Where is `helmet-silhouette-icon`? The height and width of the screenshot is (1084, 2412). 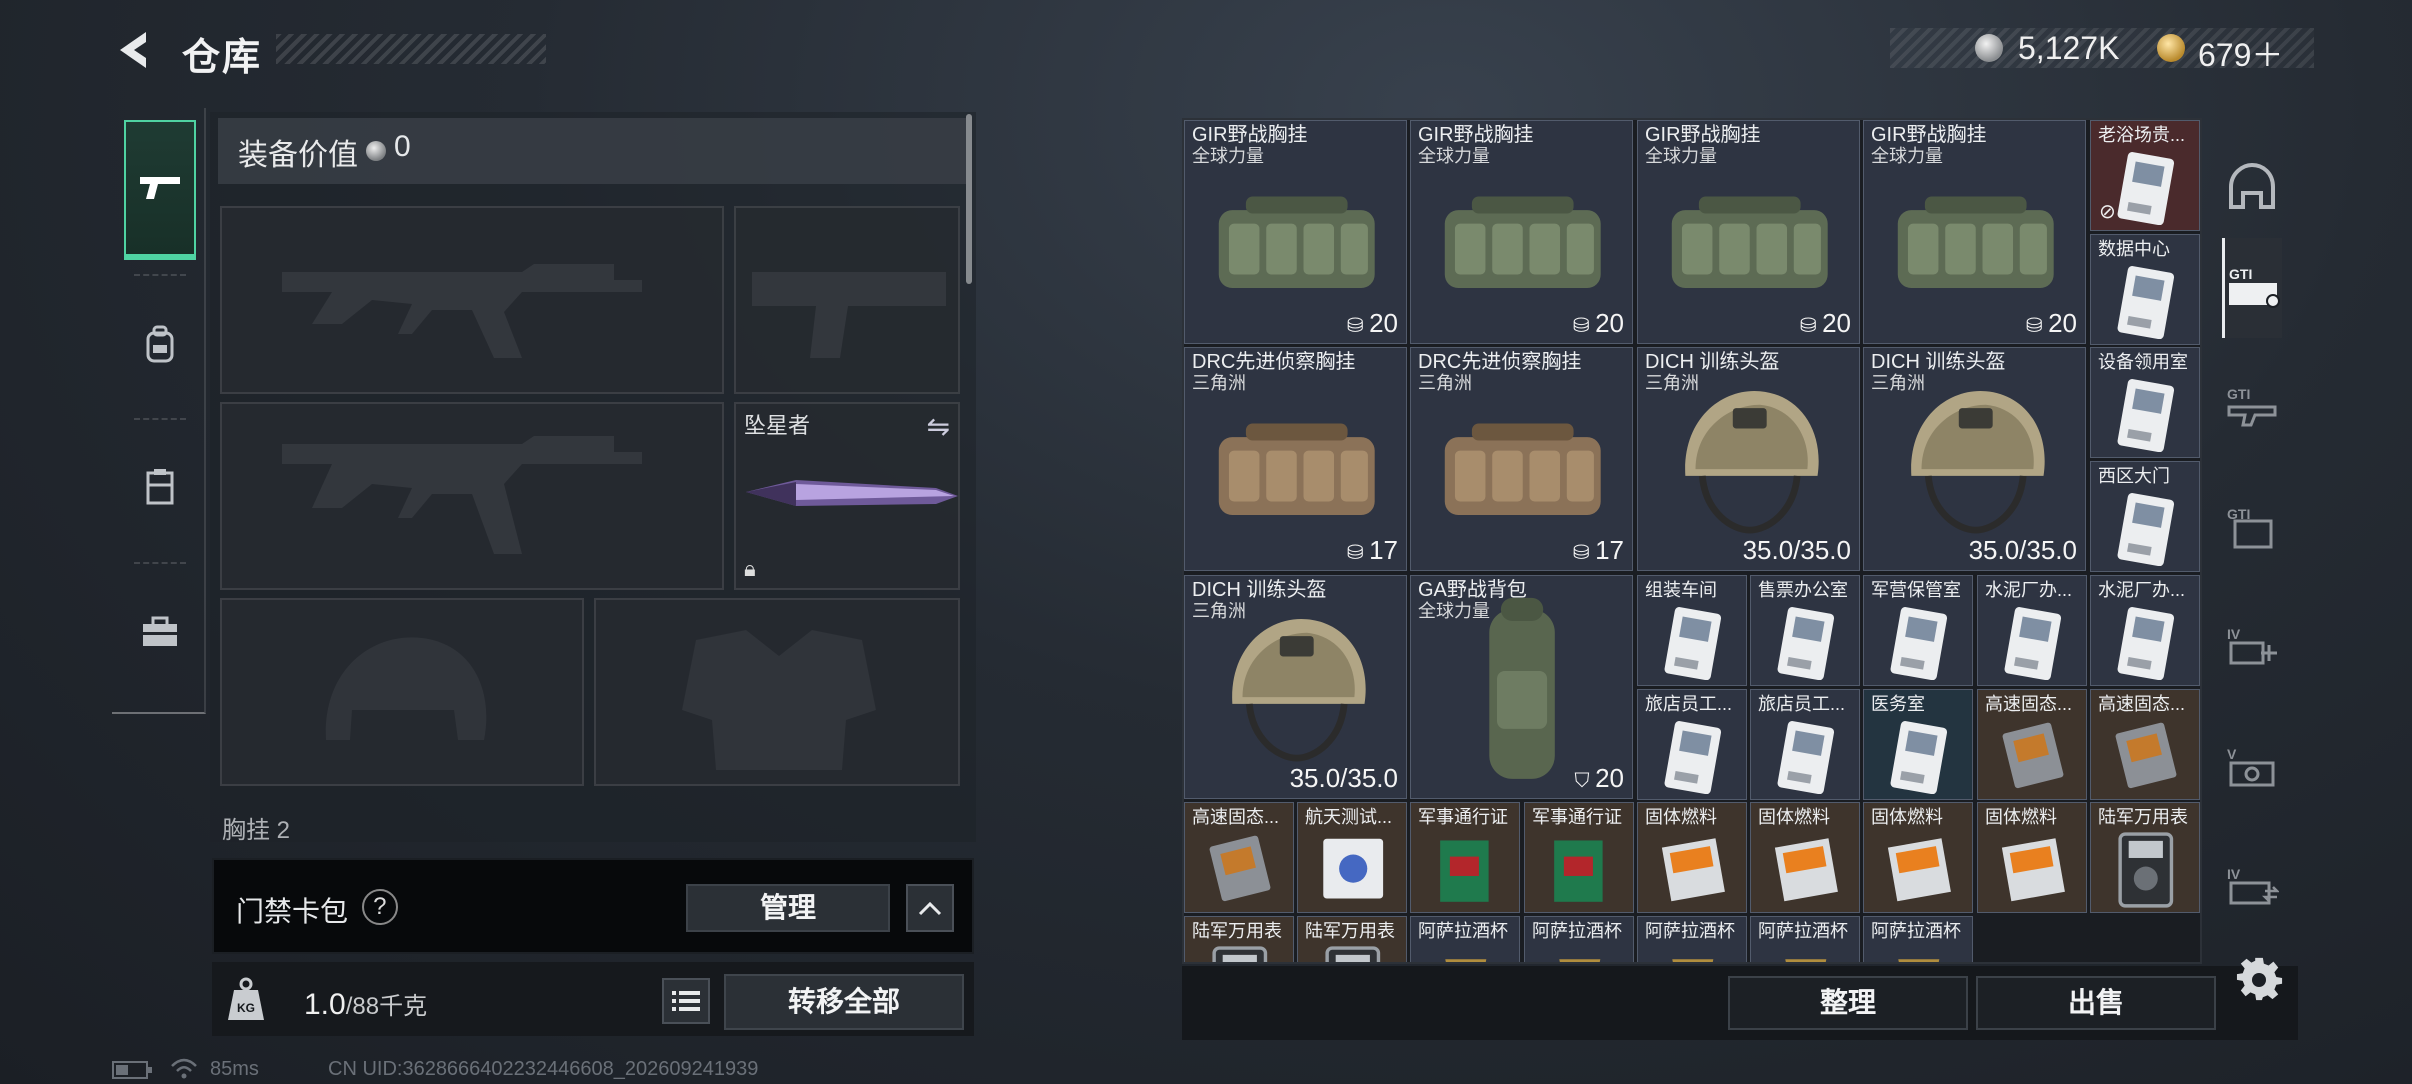
helmet-silhouette-icon is located at coordinates (406, 688).